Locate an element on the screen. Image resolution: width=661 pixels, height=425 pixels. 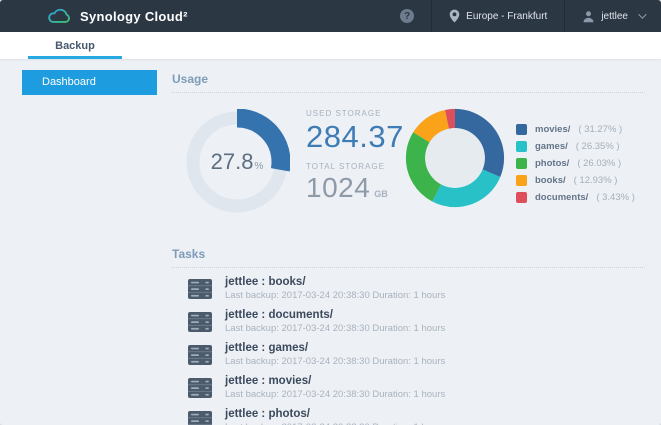
tasks-section-title: Tasks is located at coordinates (408, 257).